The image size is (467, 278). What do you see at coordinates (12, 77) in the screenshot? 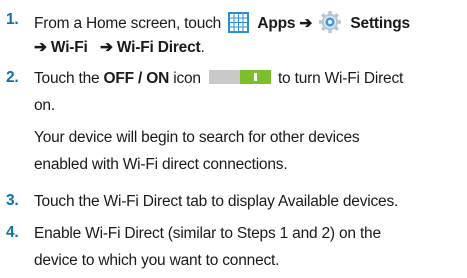
I see `step-number: 2.` at bounding box center [12, 77].